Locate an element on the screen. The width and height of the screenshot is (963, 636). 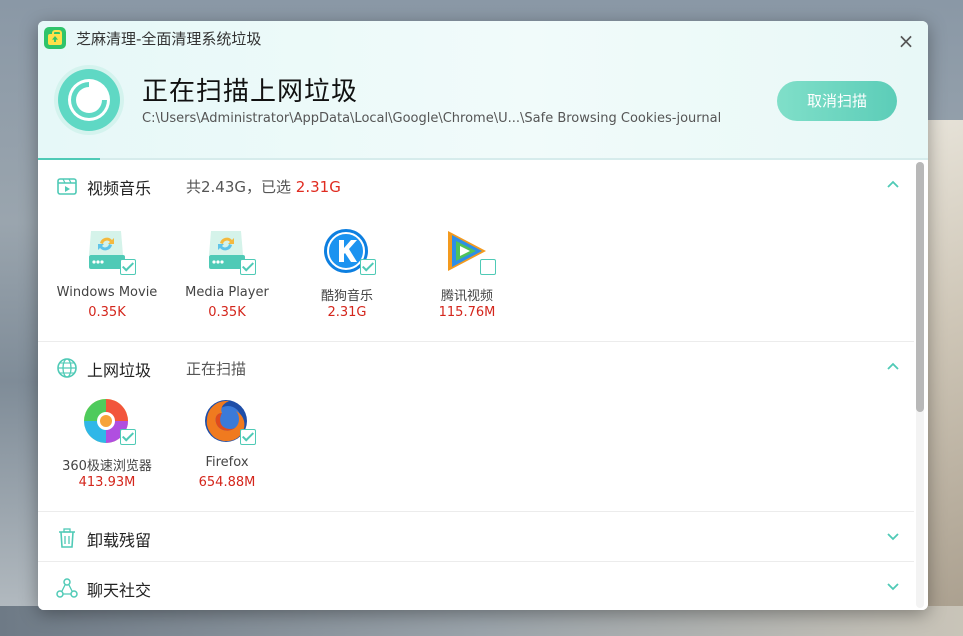
section-uninstall-residue-header: 卸载残留 is located at coordinates (476, 537).